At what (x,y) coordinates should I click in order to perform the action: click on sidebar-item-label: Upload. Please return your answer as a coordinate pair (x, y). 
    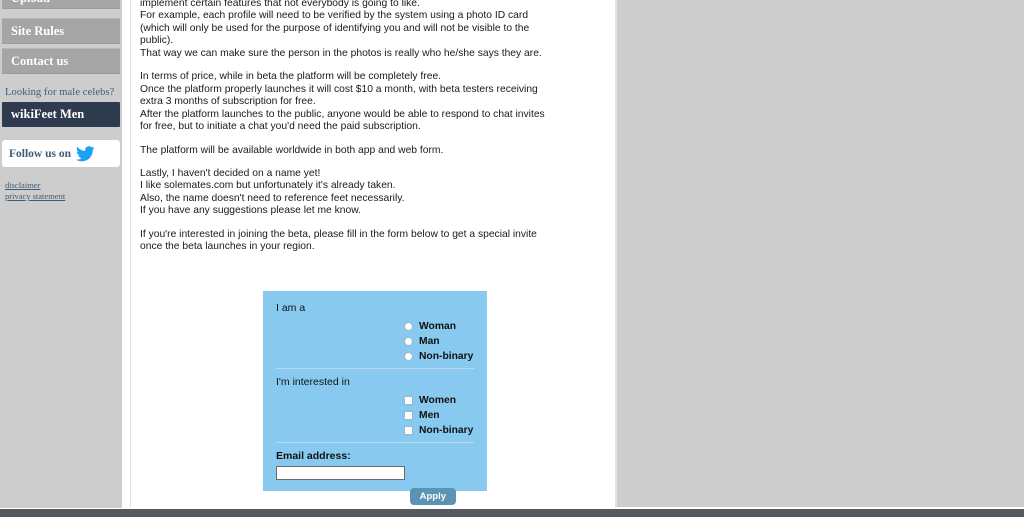
    Looking at the image, I should click on (30, 2).